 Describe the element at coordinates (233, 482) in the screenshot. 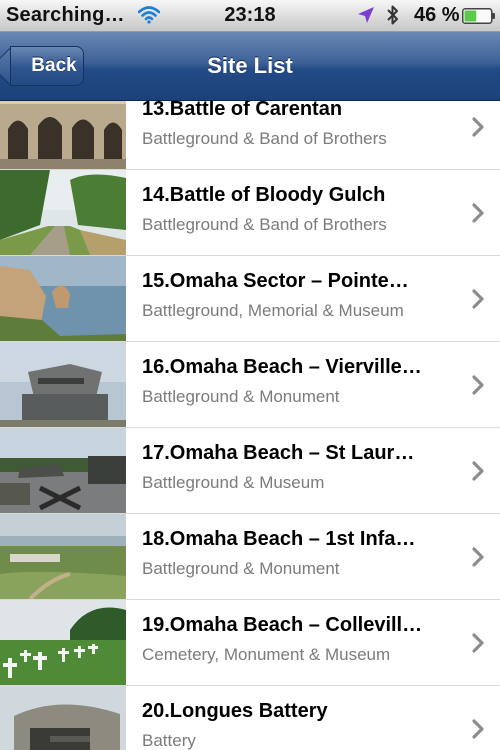

I see `site-subtitle: Battleground & Museum` at that location.